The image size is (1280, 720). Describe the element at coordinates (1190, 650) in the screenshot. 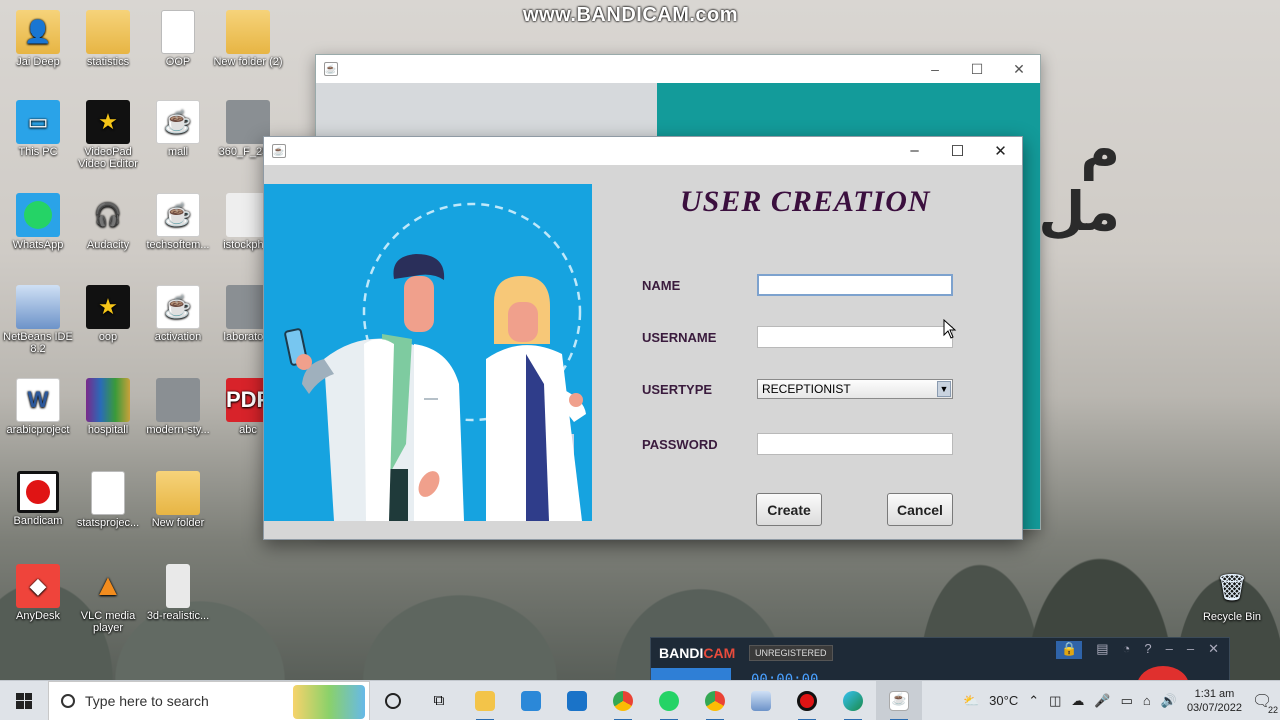

I see `minimize-window-button: –` at that location.